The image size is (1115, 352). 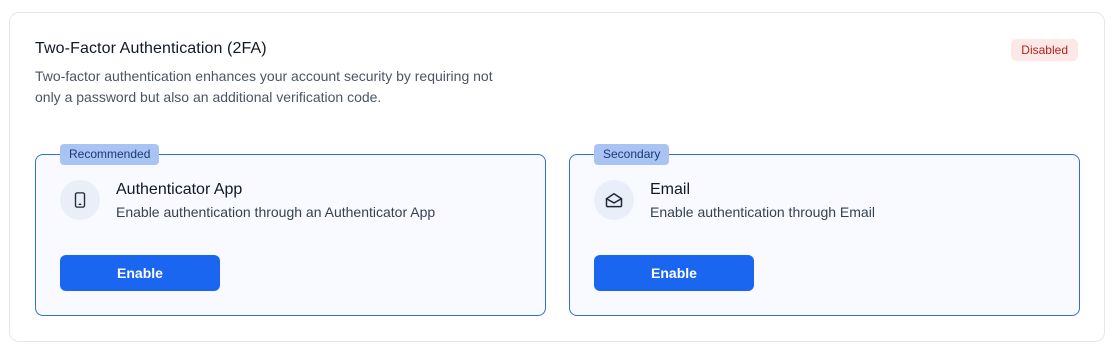 What do you see at coordinates (670, 189) in the screenshot?
I see `option-title: Email` at bounding box center [670, 189].